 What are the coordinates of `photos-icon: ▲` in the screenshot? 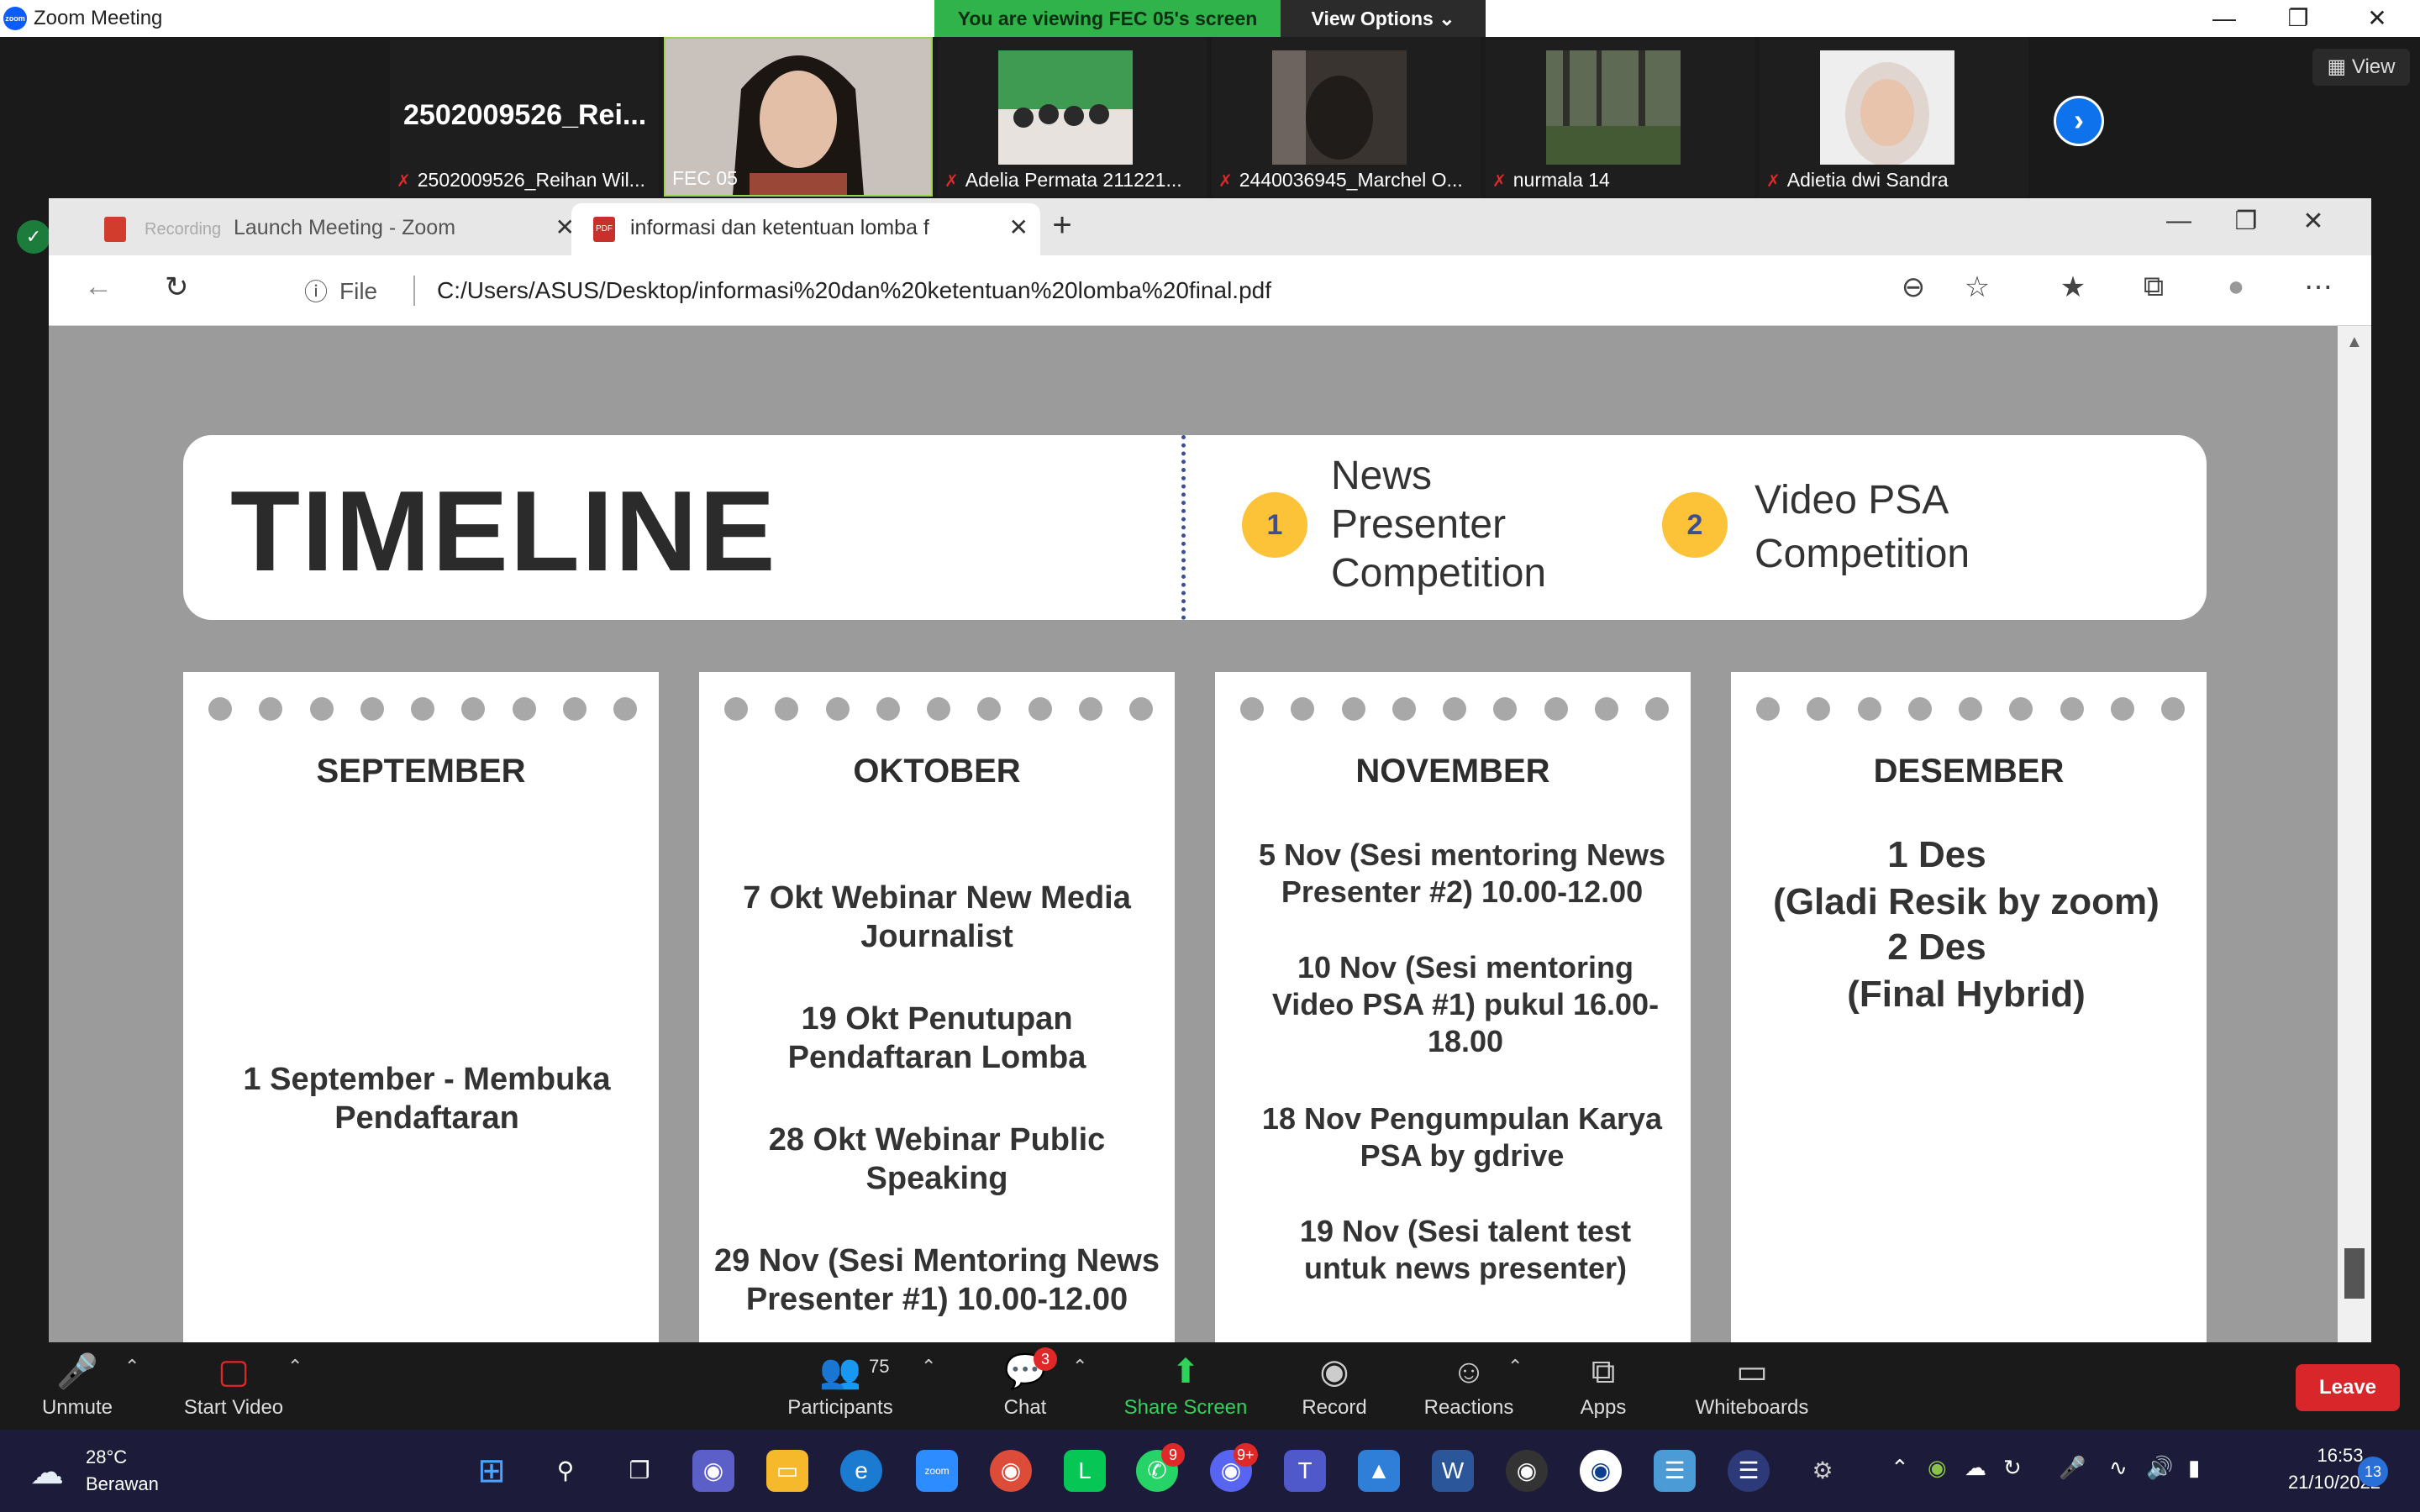 It's located at (1379, 1471).